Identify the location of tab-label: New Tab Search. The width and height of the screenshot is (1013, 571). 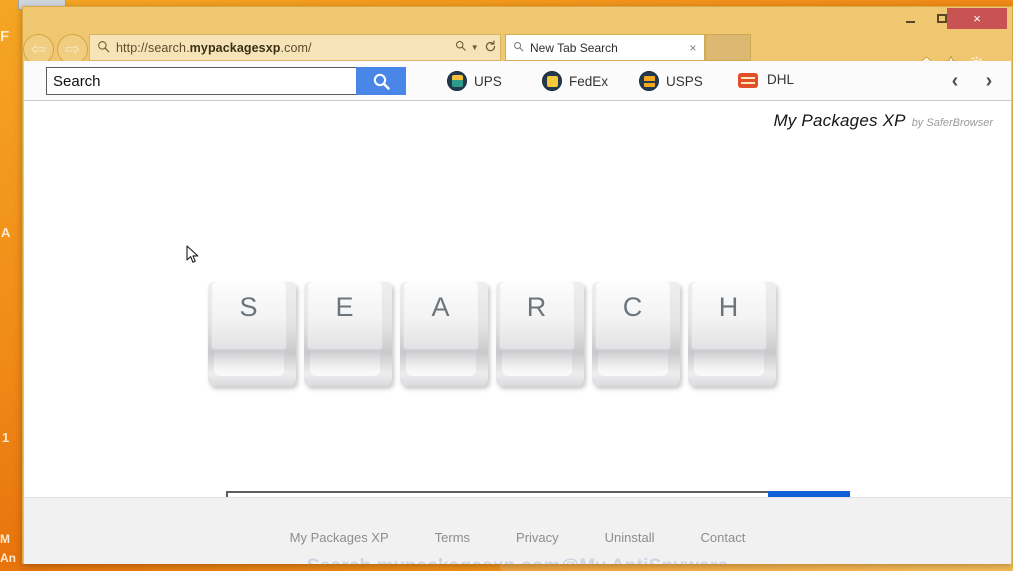
(574, 47).